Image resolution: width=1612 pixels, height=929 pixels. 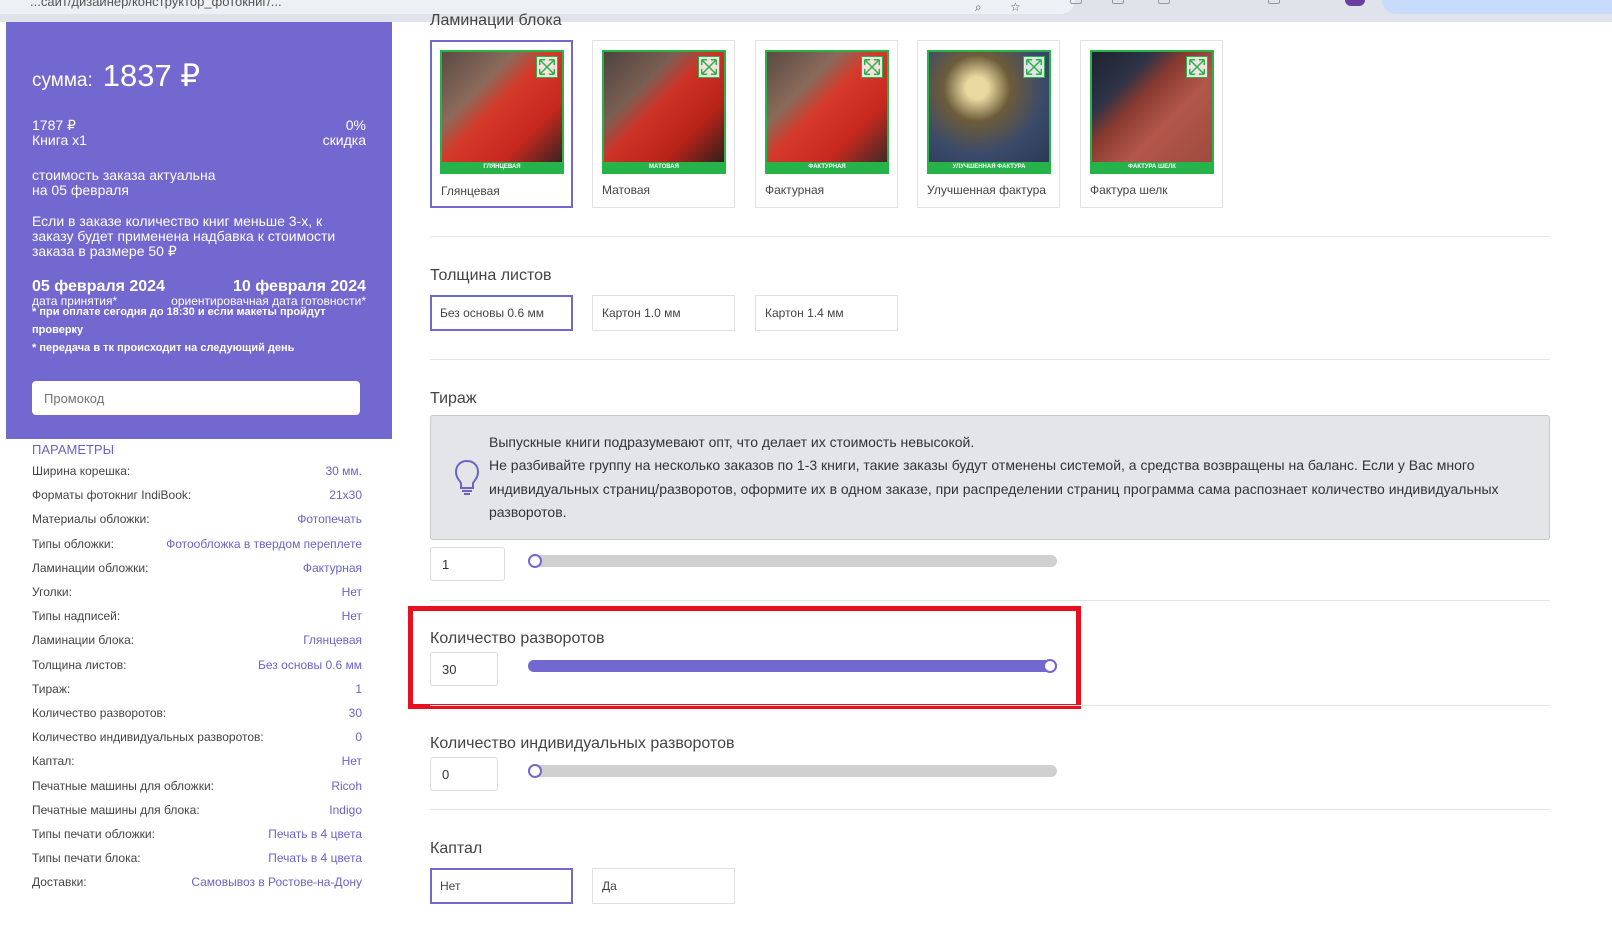 I want to click on parameters-title: ПАРАМЕТРЫ, so click(x=73, y=449).